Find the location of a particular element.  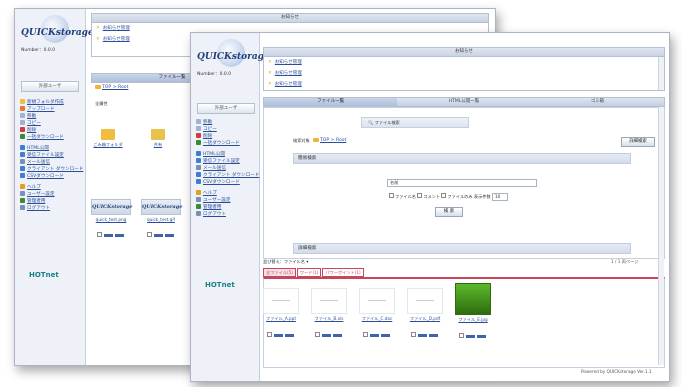

delete-icon is located at coordinates (22, 129).